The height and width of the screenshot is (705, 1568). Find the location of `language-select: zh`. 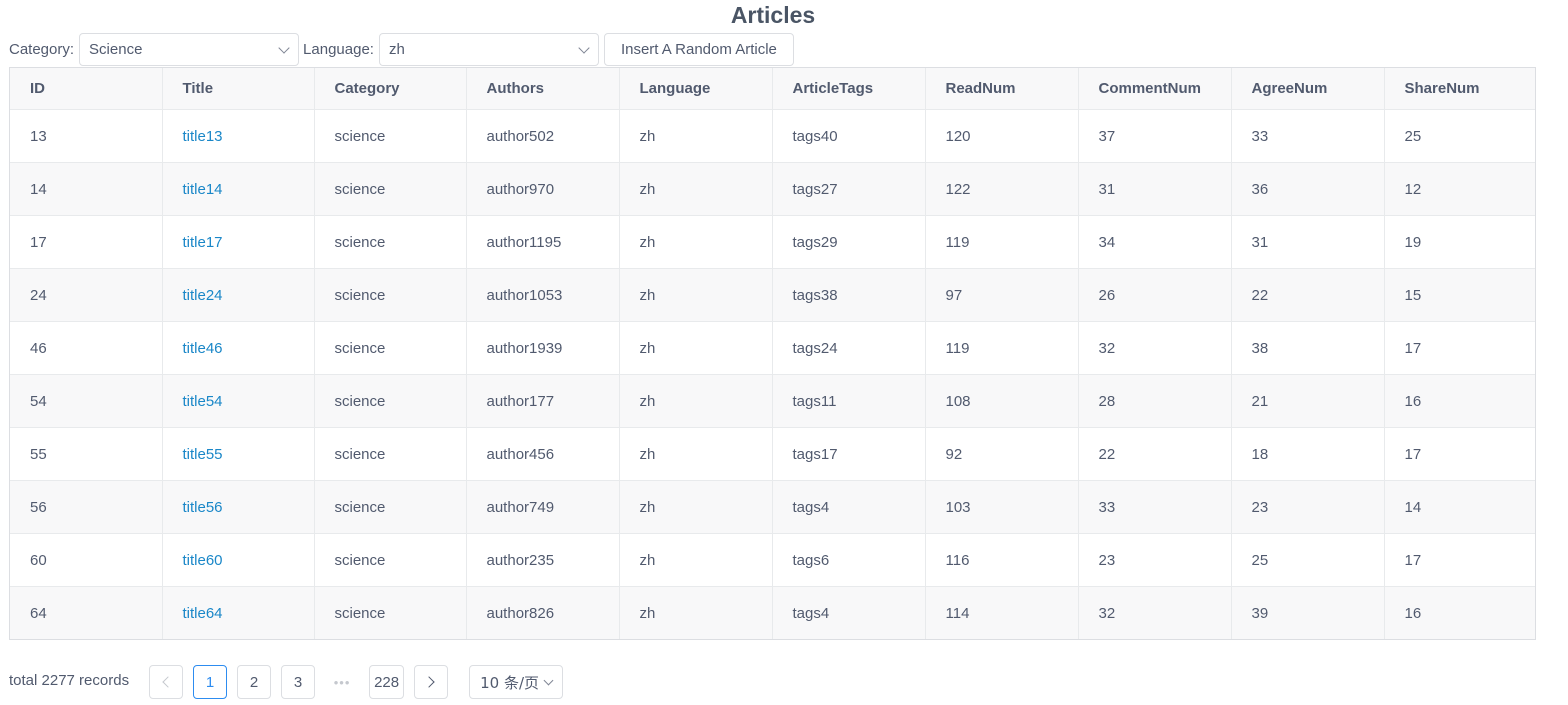

language-select: zh is located at coordinates (488, 49).